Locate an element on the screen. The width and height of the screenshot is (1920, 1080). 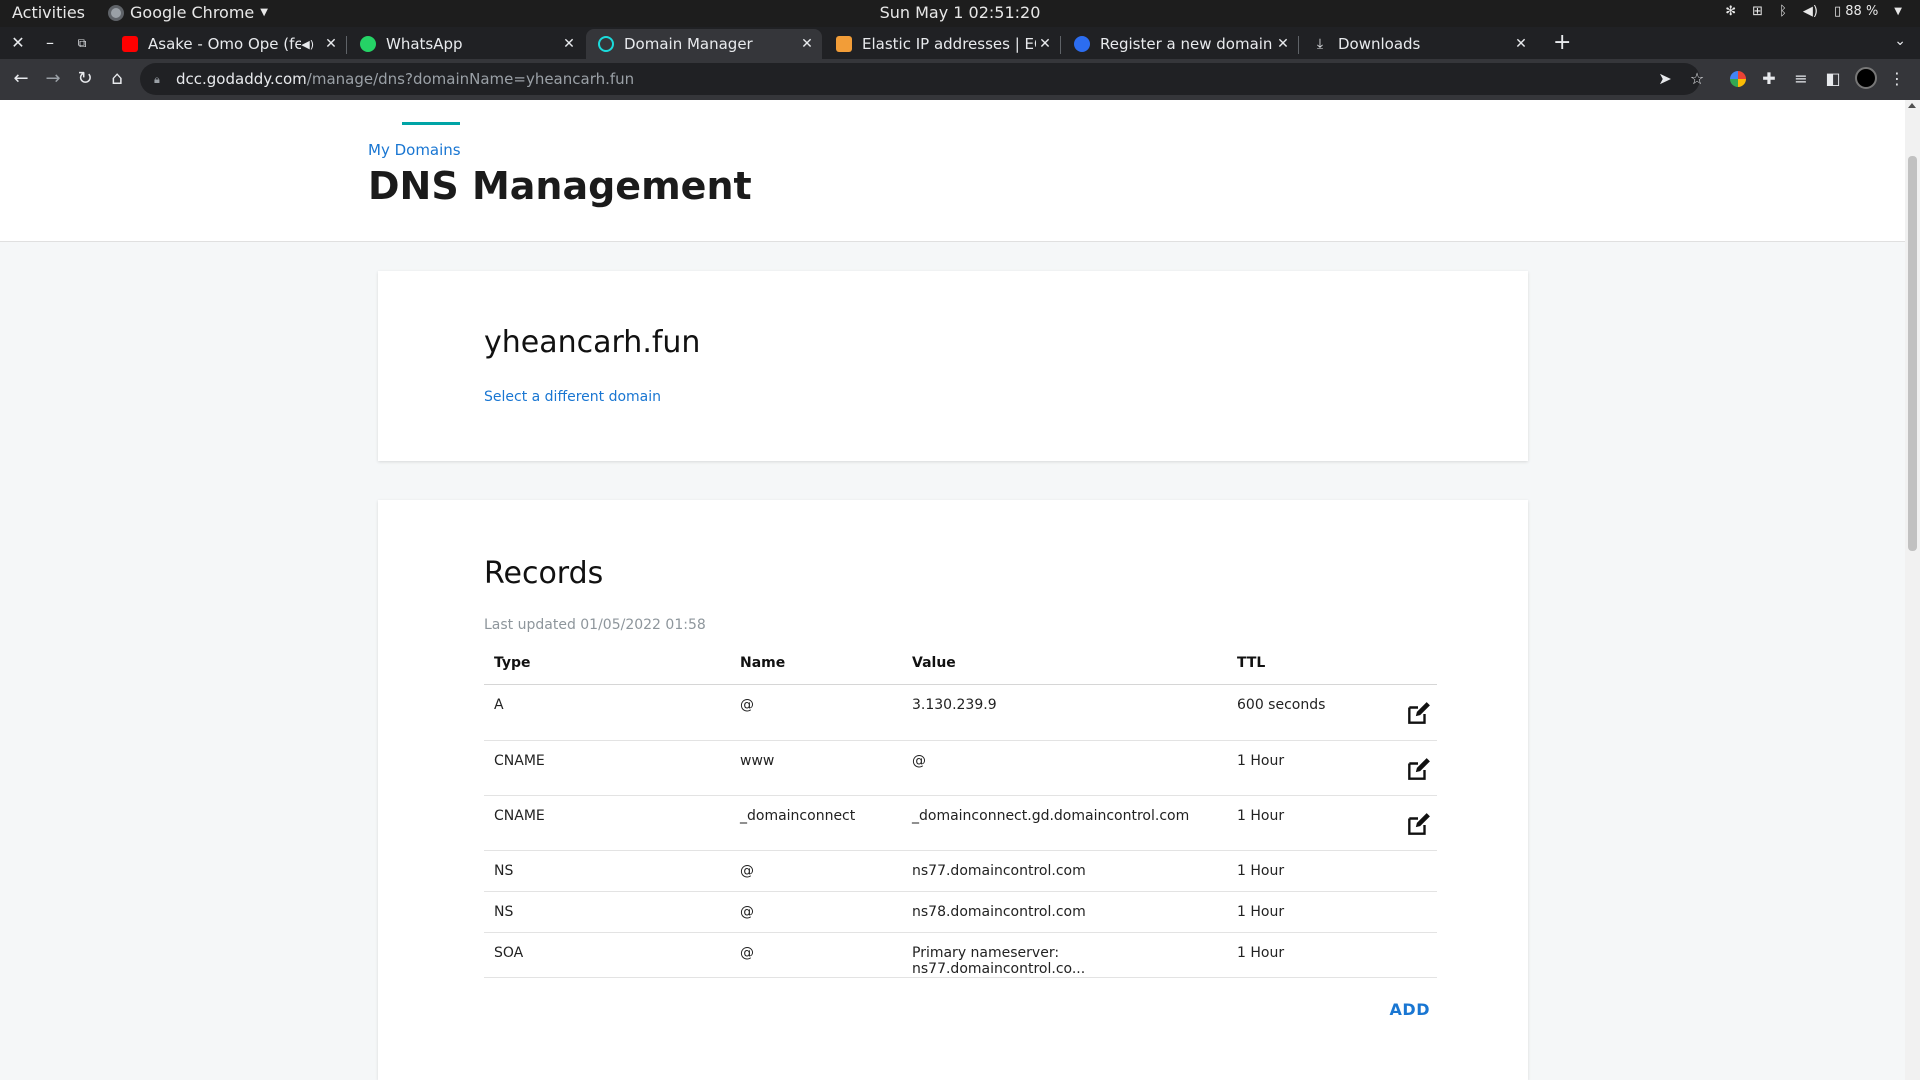
system-tray: ✻ ⊞ ᛒ ◀) ▯ 88 % ▼ is located at coordinates (1813, 11).